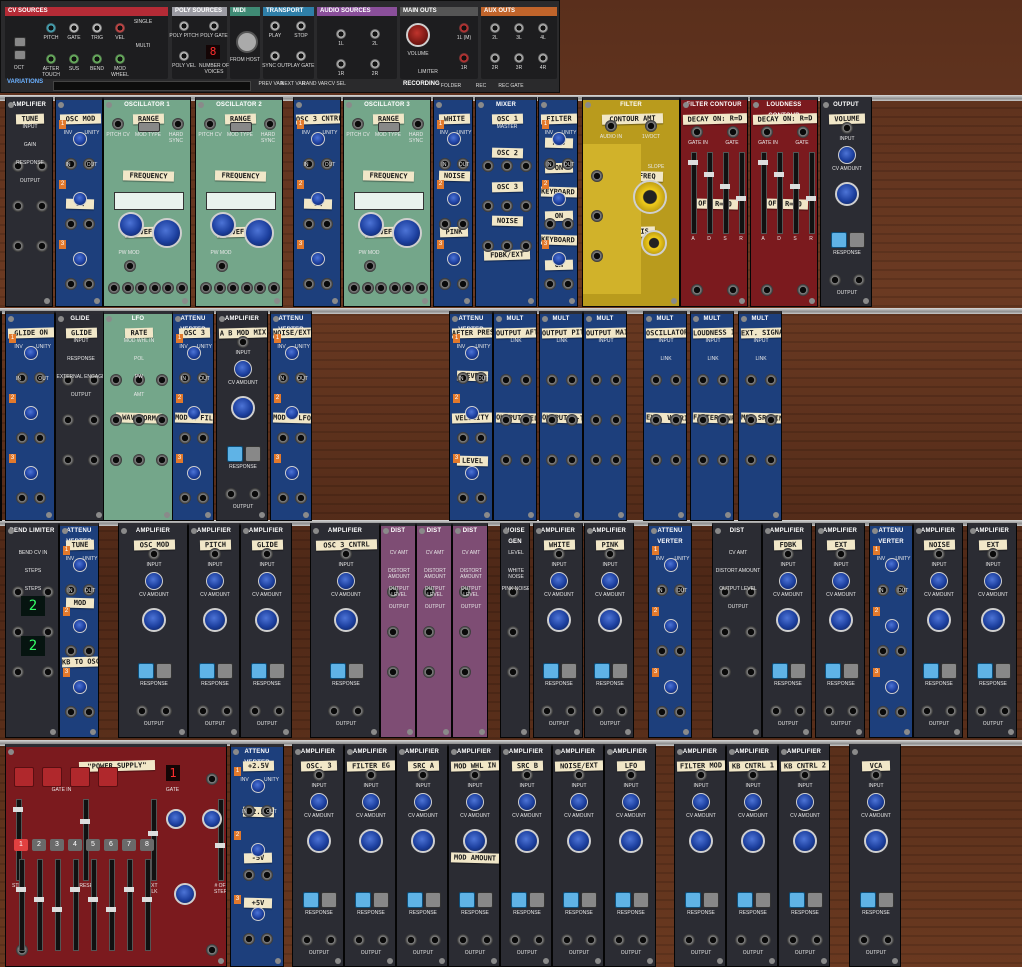 This screenshot has height=967, width=1022. Describe the element at coordinates (733, 132) in the screenshot. I see `gate-jack` at that location.